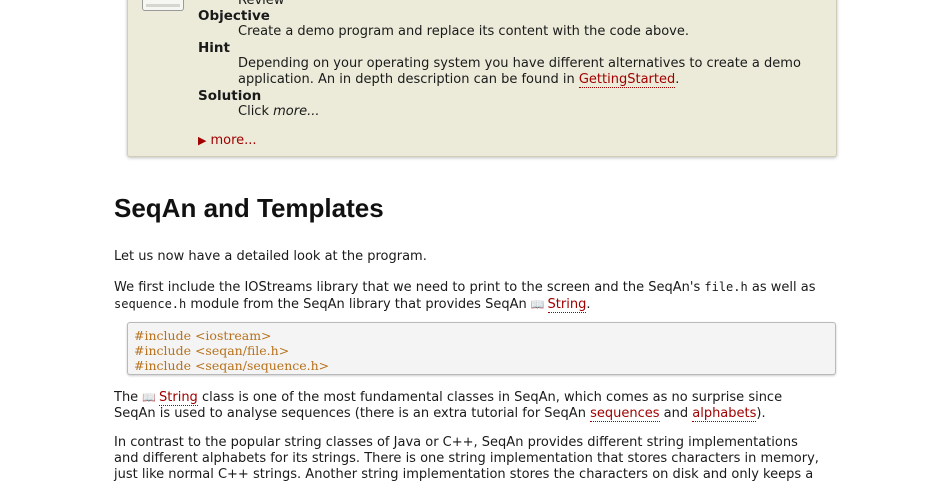 Image resolution: width=946 pixels, height=483 pixels. What do you see at coordinates (676, 413) in the screenshot?
I see `paragraph-string-text-d: and` at bounding box center [676, 413].